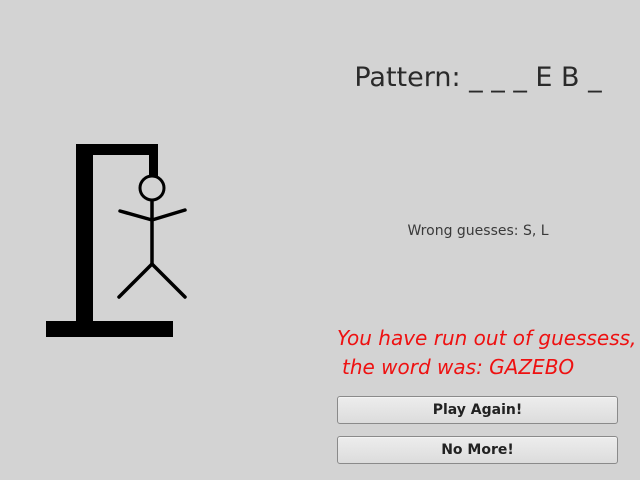  What do you see at coordinates (477, 410) in the screenshot?
I see `play-again-button: Play Again!` at bounding box center [477, 410].